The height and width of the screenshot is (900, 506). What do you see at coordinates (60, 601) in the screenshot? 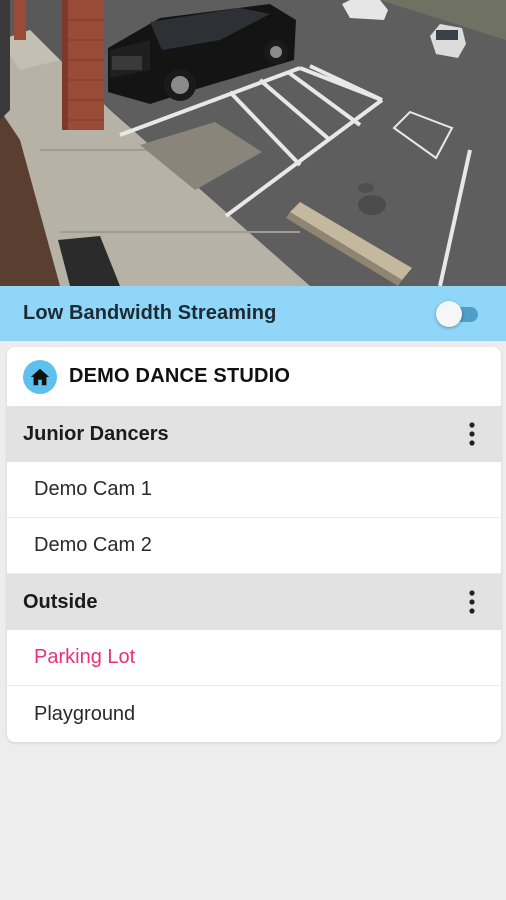
I see `group-label: Outside` at bounding box center [60, 601].